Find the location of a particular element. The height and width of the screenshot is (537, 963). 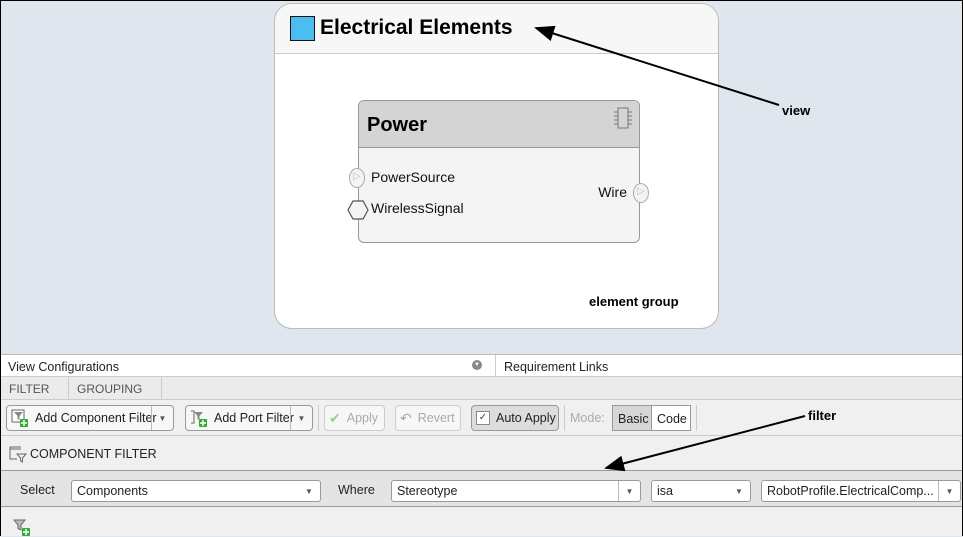

section-title: COMPONENT FILTER is located at coordinates (93, 454).